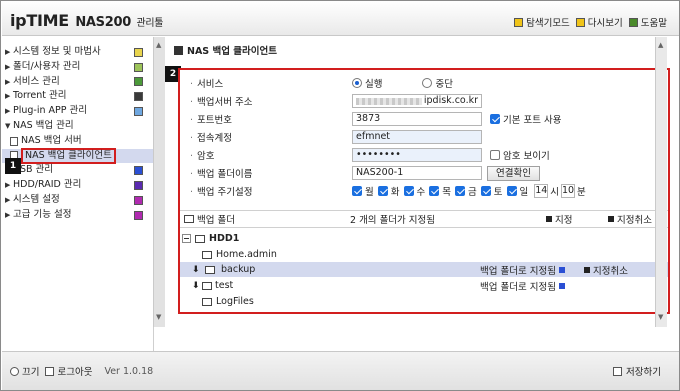 This screenshot has width=680, height=391. I want to click on service-run-label: 실행, so click(374, 84).